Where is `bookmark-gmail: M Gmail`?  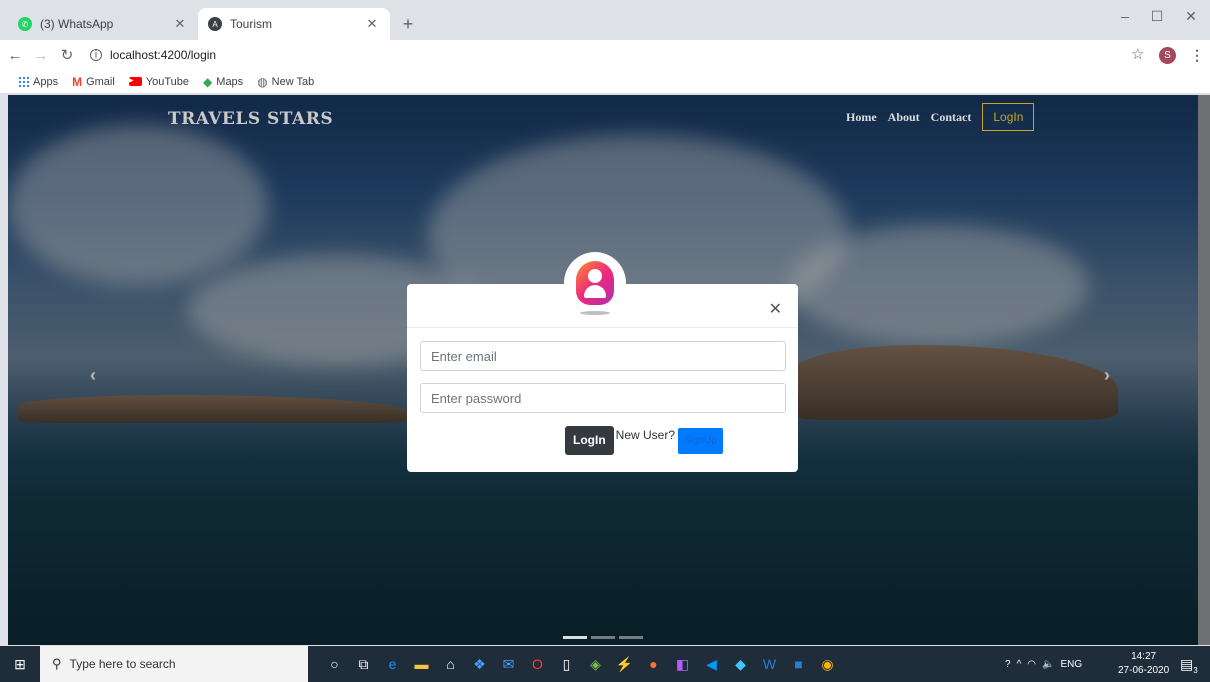
bookmark-gmail: M Gmail is located at coordinates (93, 82).